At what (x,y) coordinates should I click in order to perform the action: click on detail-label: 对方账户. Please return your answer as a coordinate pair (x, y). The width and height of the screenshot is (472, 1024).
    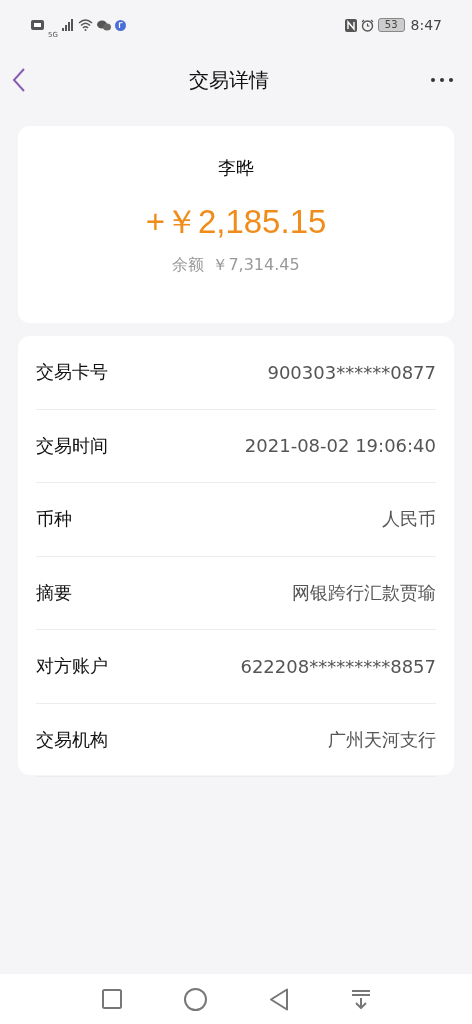
    Looking at the image, I should click on (72, 666).